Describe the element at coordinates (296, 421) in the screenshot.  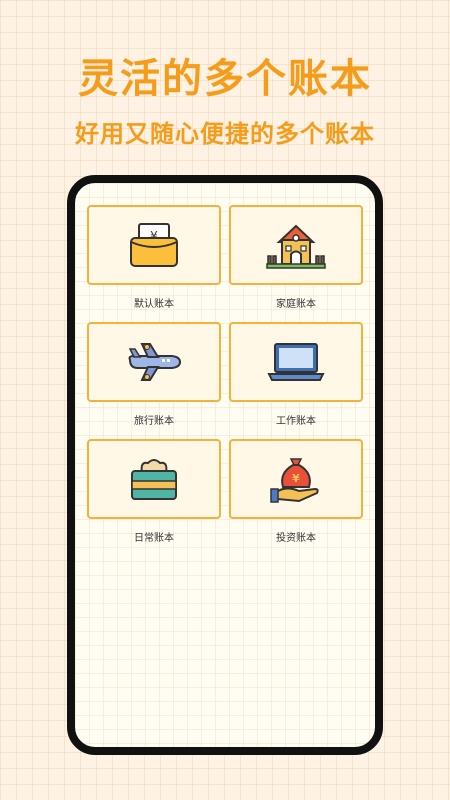
I see `ledger-label: 工作账本` at that location.